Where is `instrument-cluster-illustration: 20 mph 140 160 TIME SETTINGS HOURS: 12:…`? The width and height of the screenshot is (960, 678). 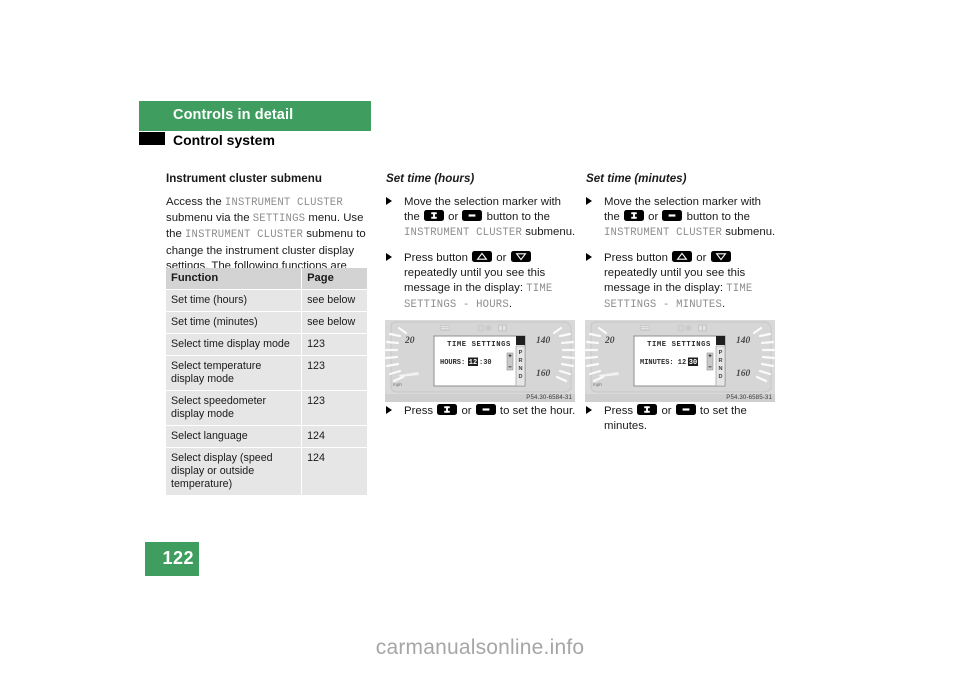
instrument-cluster-illustration: 20 mph 140 160 TIME SETTINGS HOURS: 12:… is located at coordinates (480, 361).